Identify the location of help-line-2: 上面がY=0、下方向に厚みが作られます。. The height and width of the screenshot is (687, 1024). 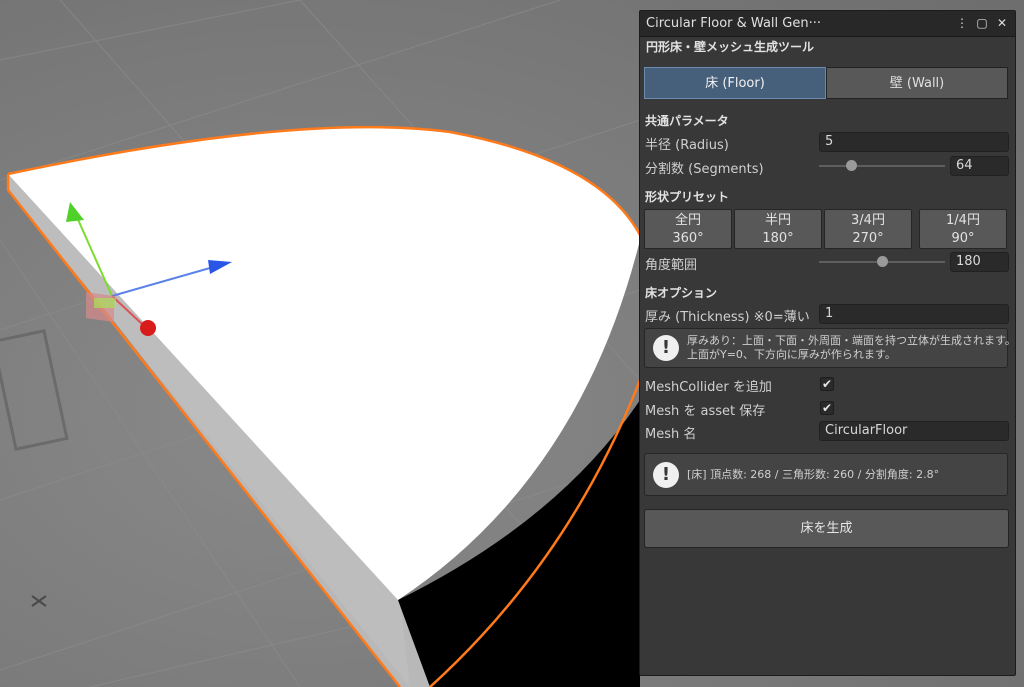
(791, 354).